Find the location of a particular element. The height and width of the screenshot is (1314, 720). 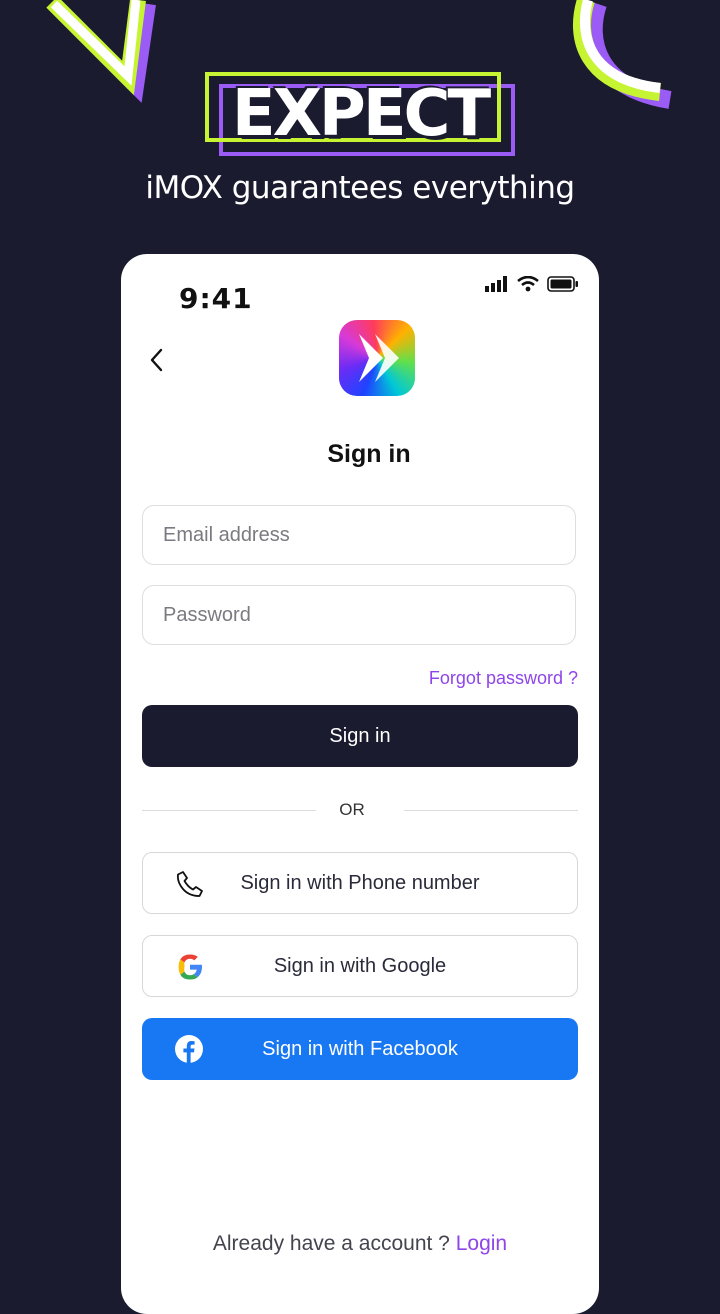

phone-sign-in-button: Sign in with Phone number is located at coordinates (360, 883).